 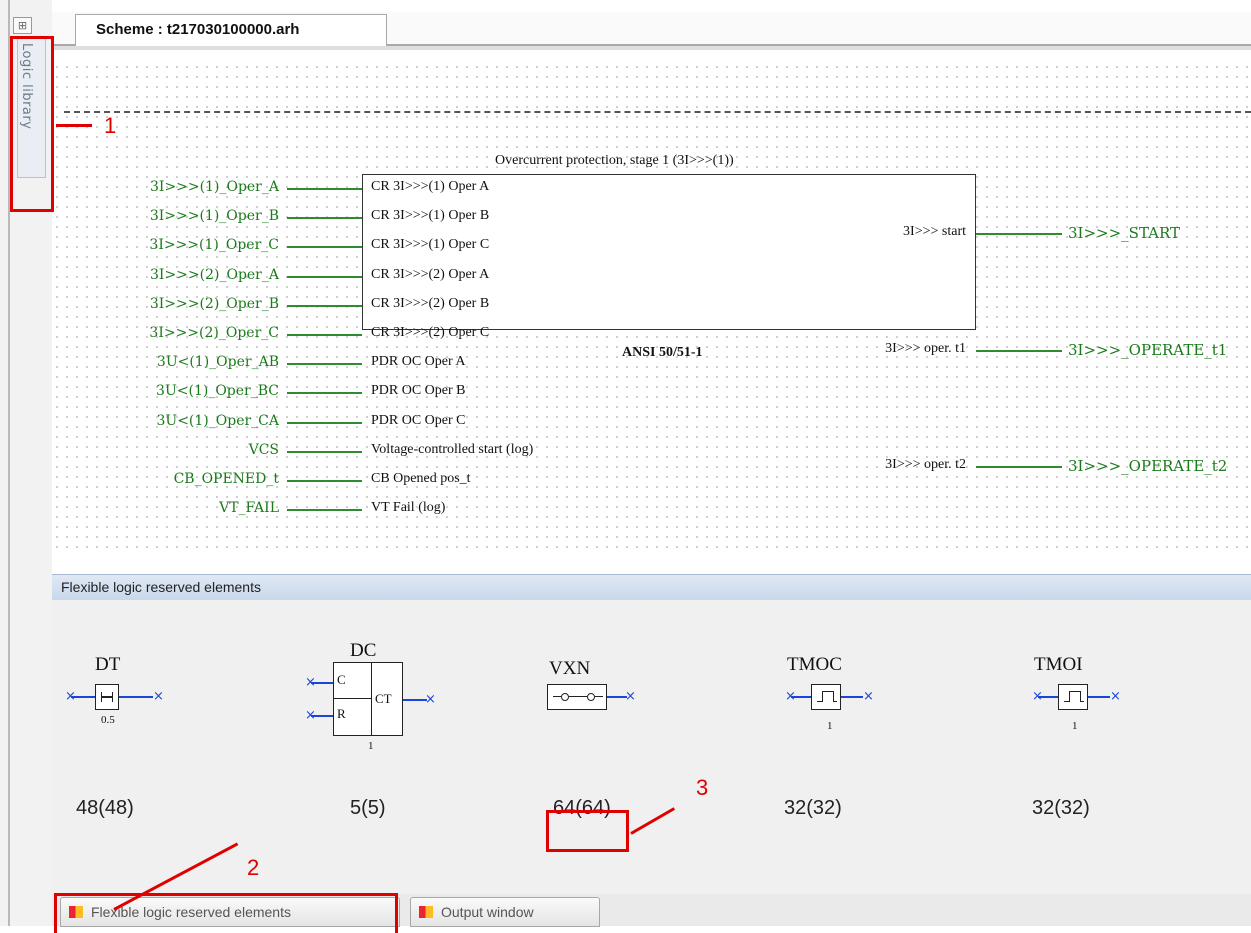 I want to click on element-name-dt: DT, so click(x=108, y=664).